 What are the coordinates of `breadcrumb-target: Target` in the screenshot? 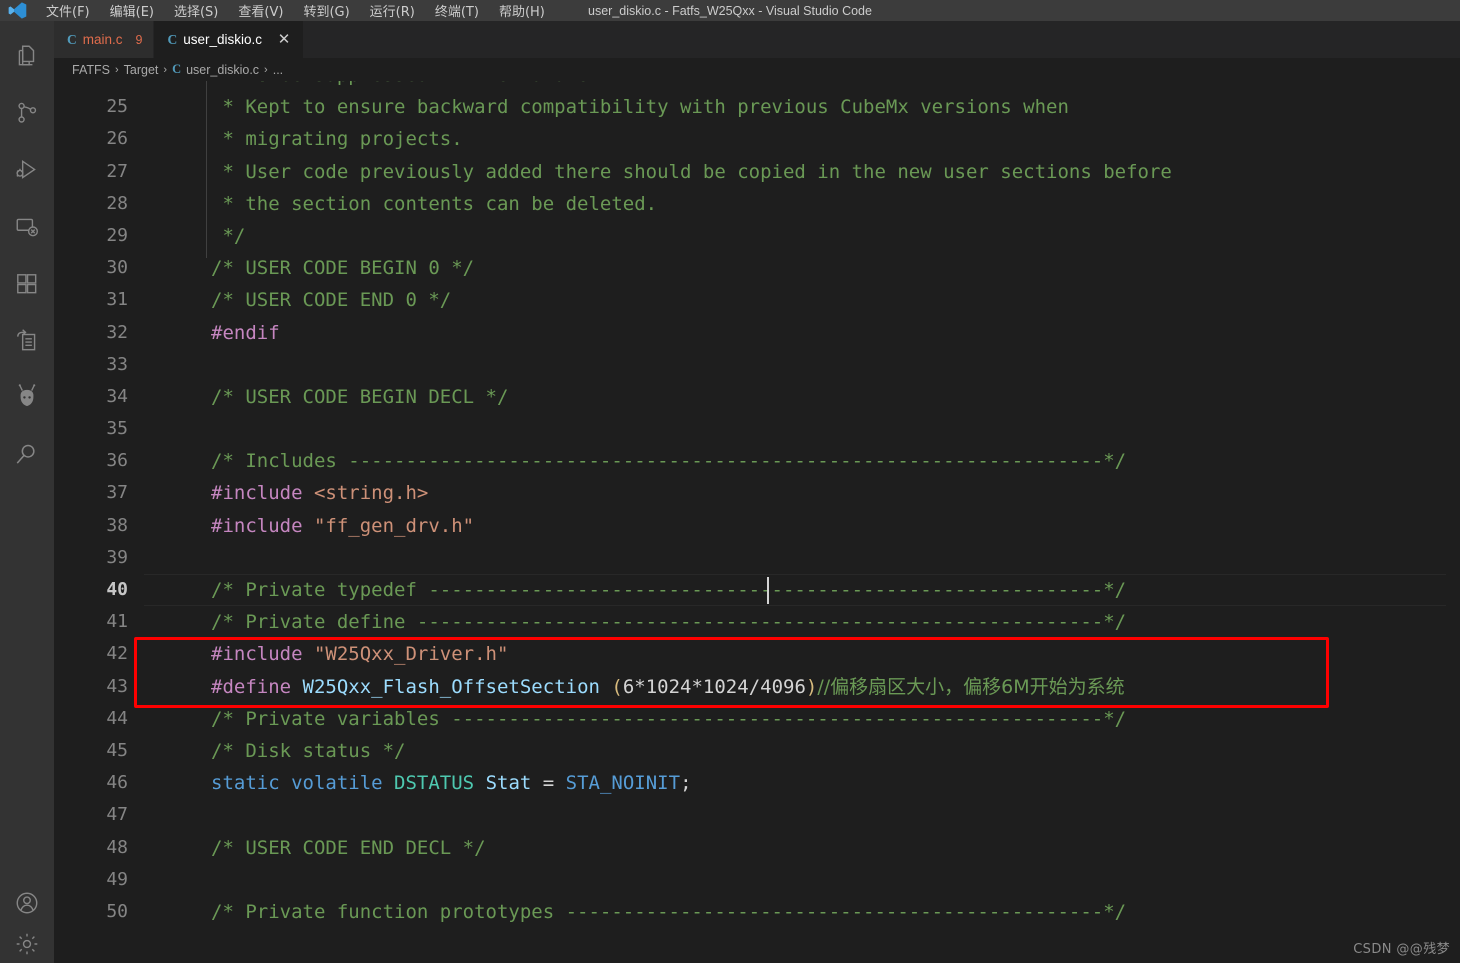 It's located at (141, 70).